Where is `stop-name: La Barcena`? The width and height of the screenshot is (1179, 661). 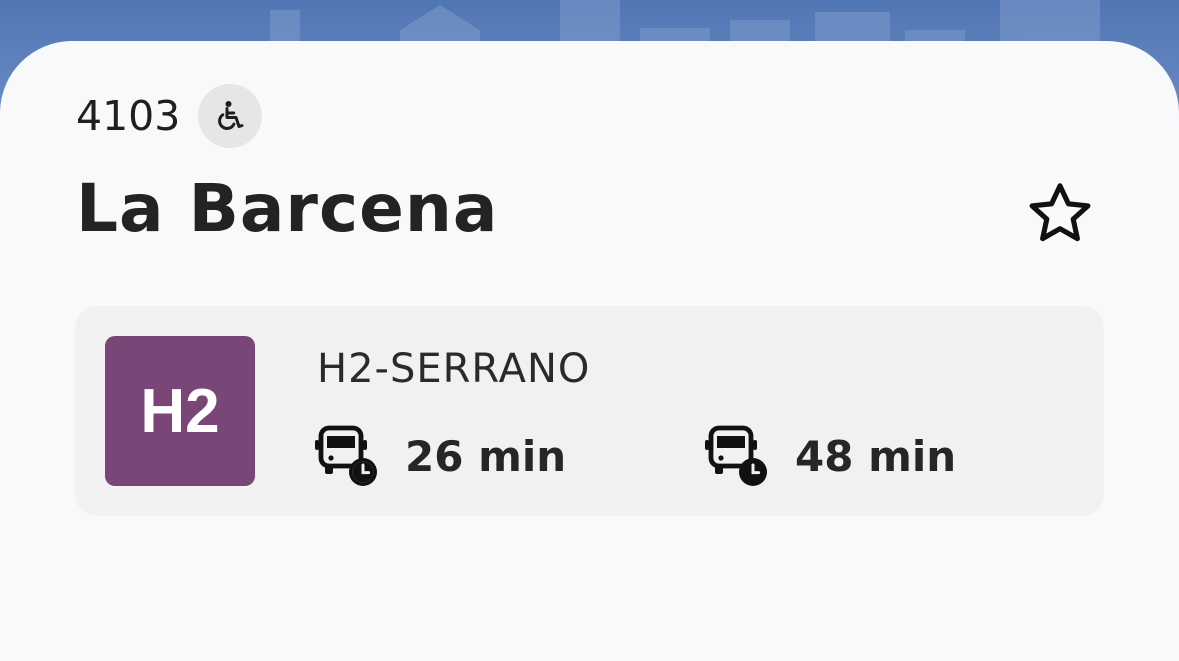 stop-name: La Barcena is located at coordinates (287, 208).